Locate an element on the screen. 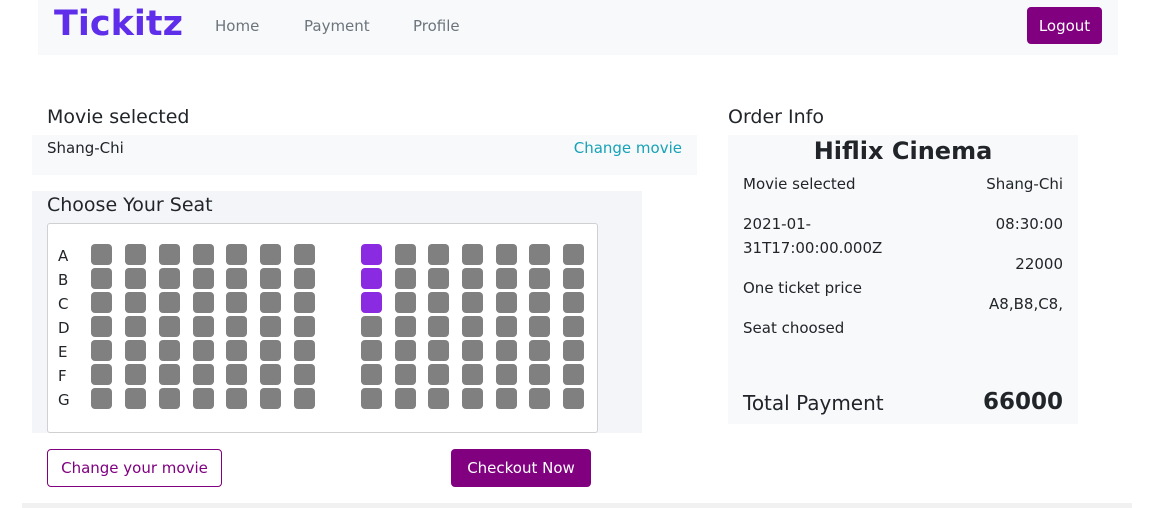 This screenshot has height=508, width=1157. seat-d9 is located at coordinates (405, 326).